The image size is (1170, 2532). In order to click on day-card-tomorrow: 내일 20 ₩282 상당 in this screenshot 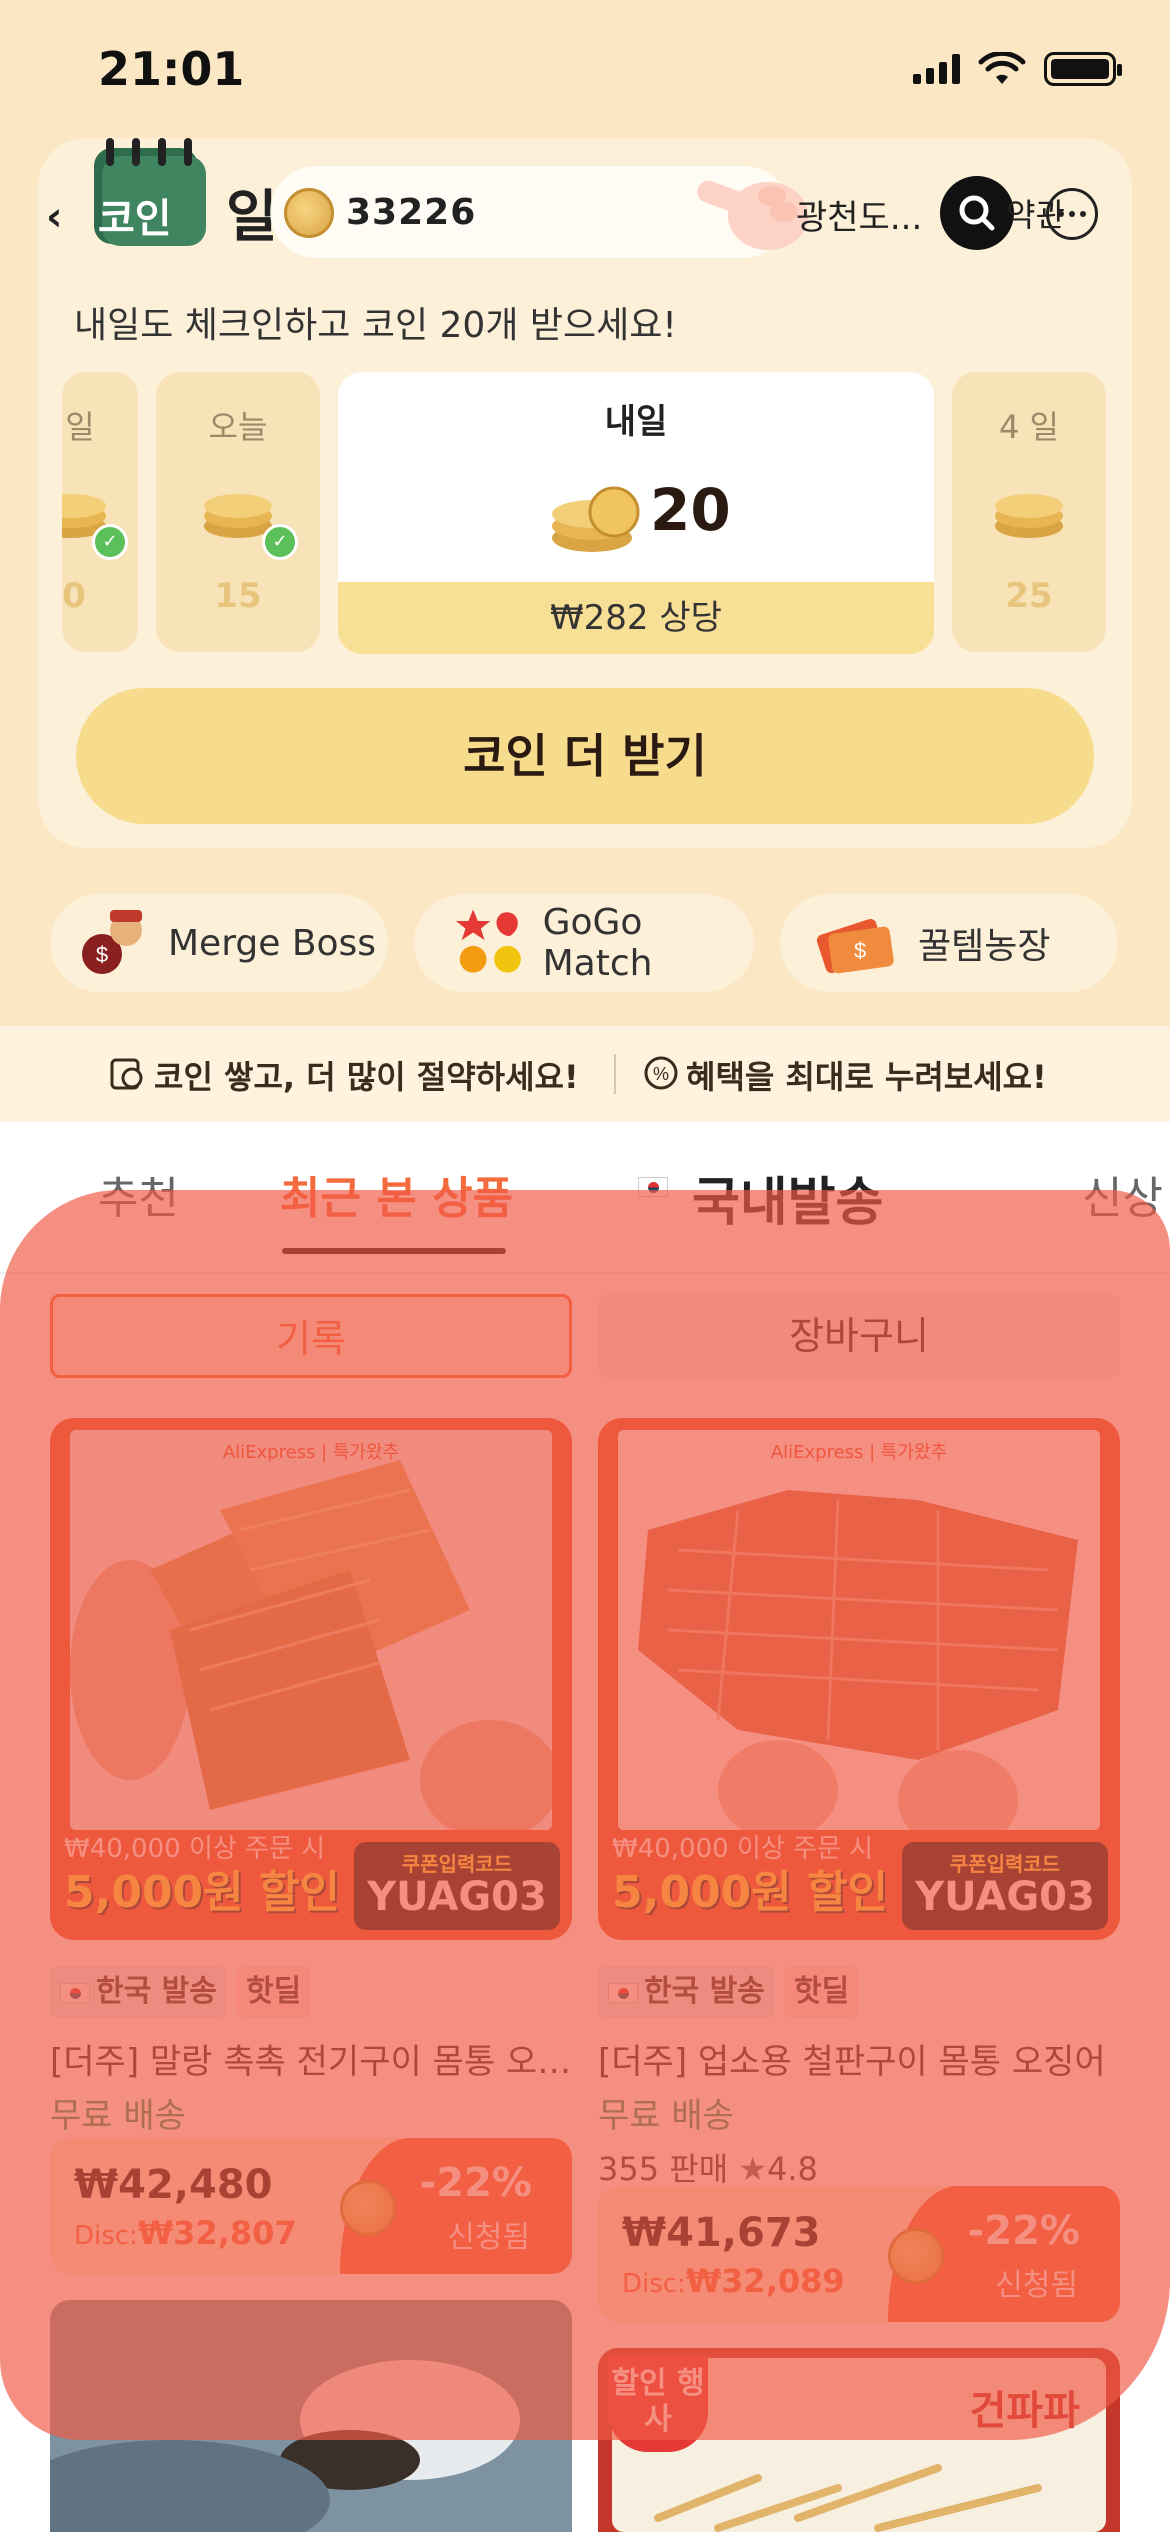, I will do `click(636, 513)`.